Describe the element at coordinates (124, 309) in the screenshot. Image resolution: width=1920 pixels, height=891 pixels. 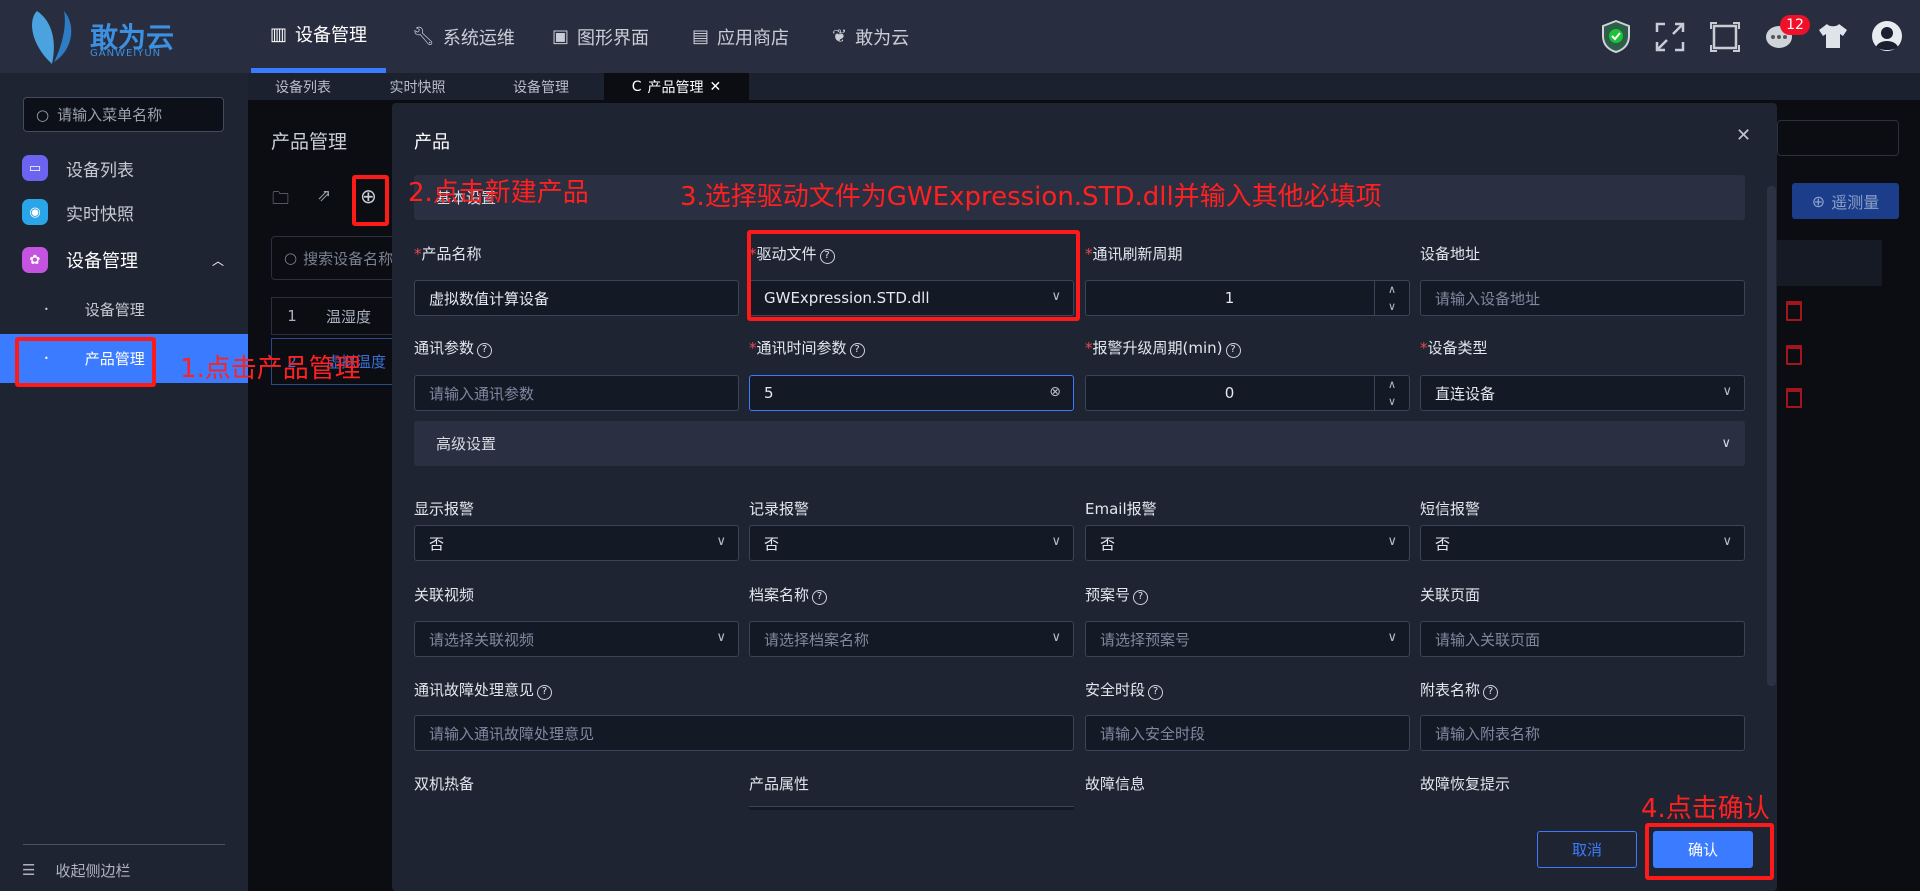
I see `sidebar-subitem-device-management: • 设备管理` at that location.